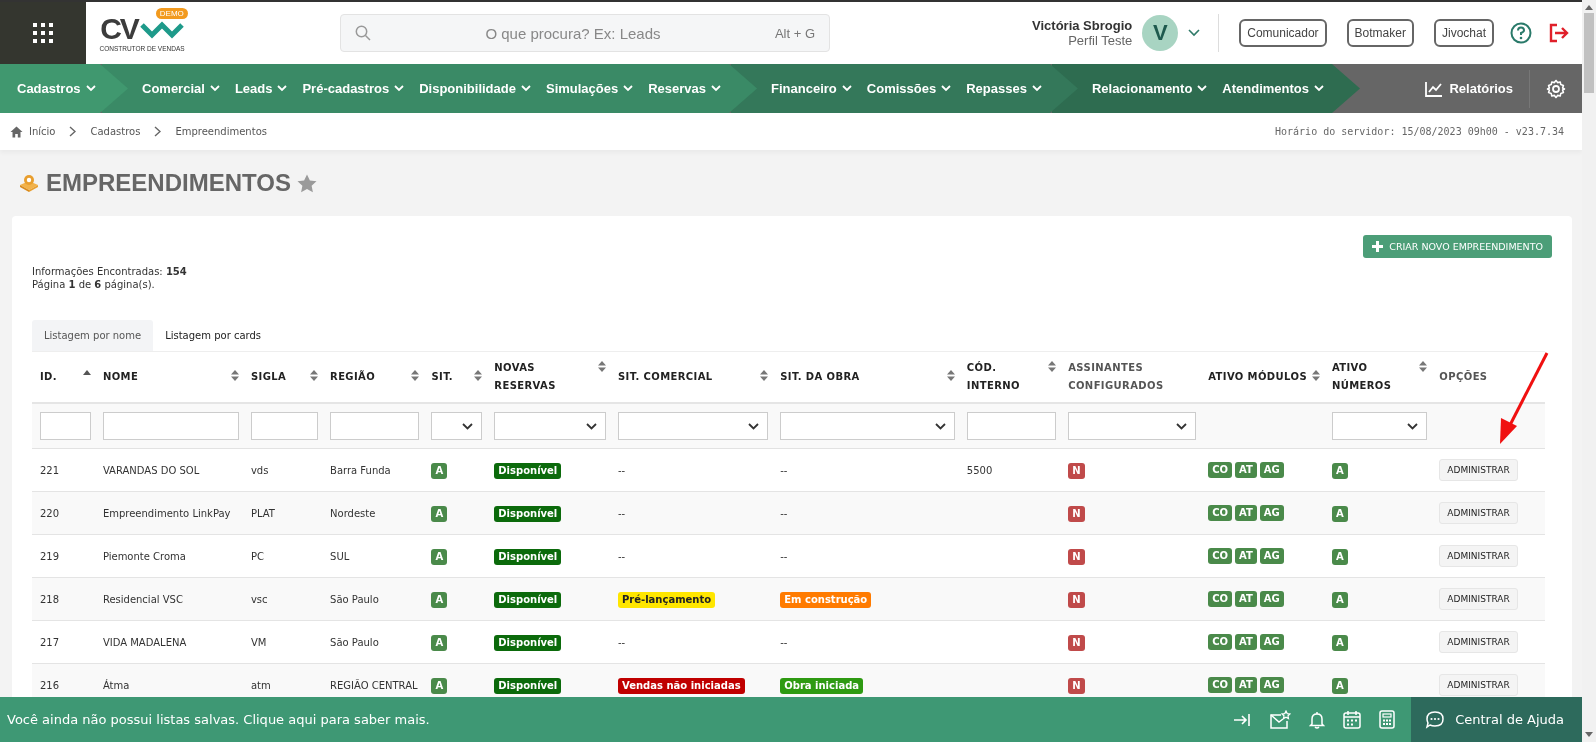  I want to click on menu-item: Comissões, so click(909, 88).